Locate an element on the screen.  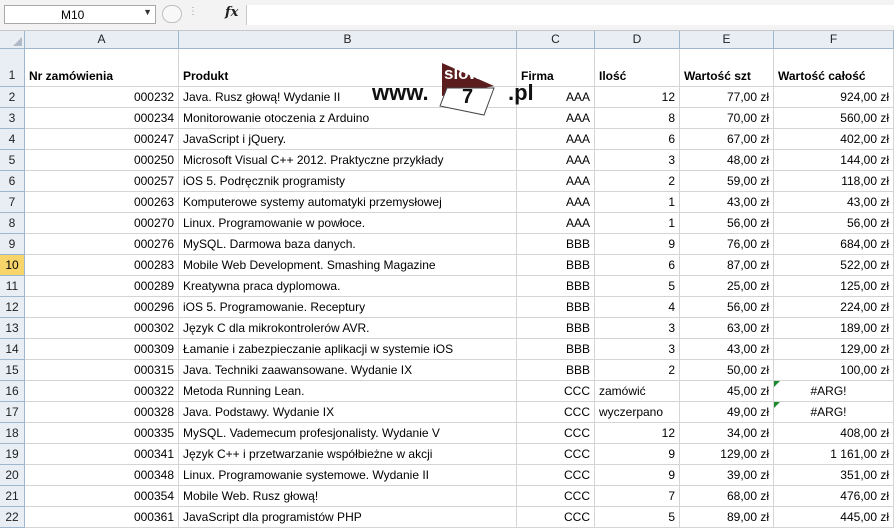
cell-c10: BBB is located at coordinates (556, 265).